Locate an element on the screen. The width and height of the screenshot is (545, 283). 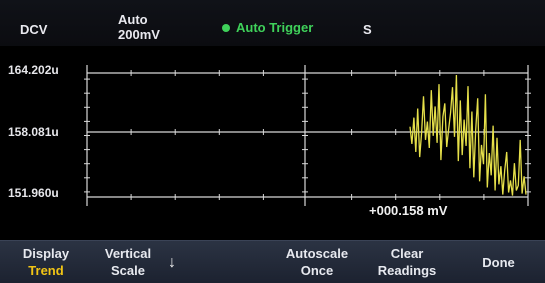
trigger-dot-icon is located at coordinates (226, 27).